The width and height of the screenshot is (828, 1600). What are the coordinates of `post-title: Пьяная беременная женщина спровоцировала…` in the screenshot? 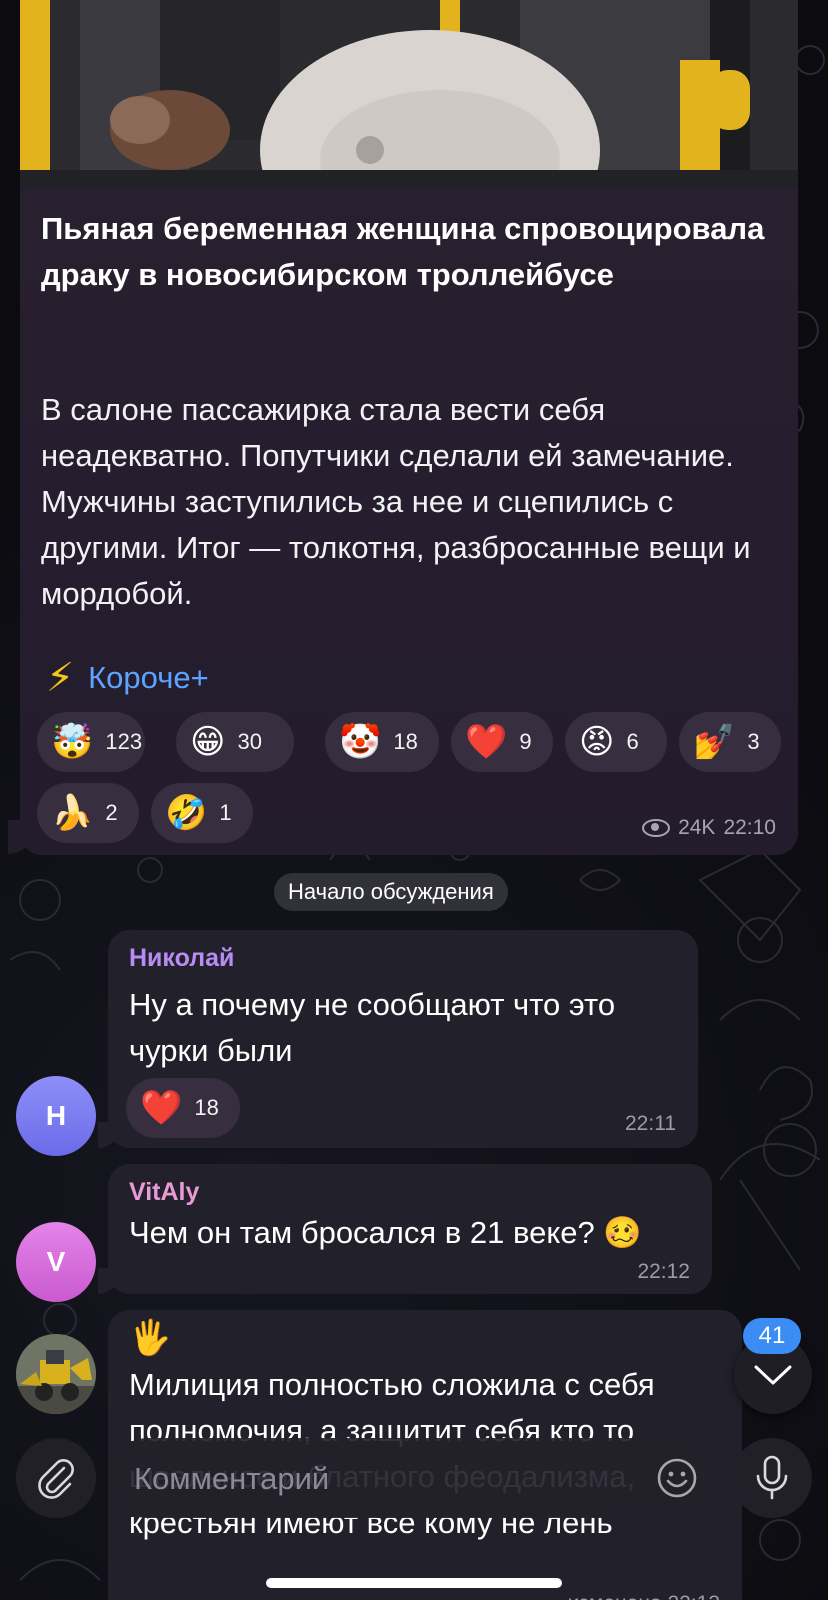 It's located at (403, 251).